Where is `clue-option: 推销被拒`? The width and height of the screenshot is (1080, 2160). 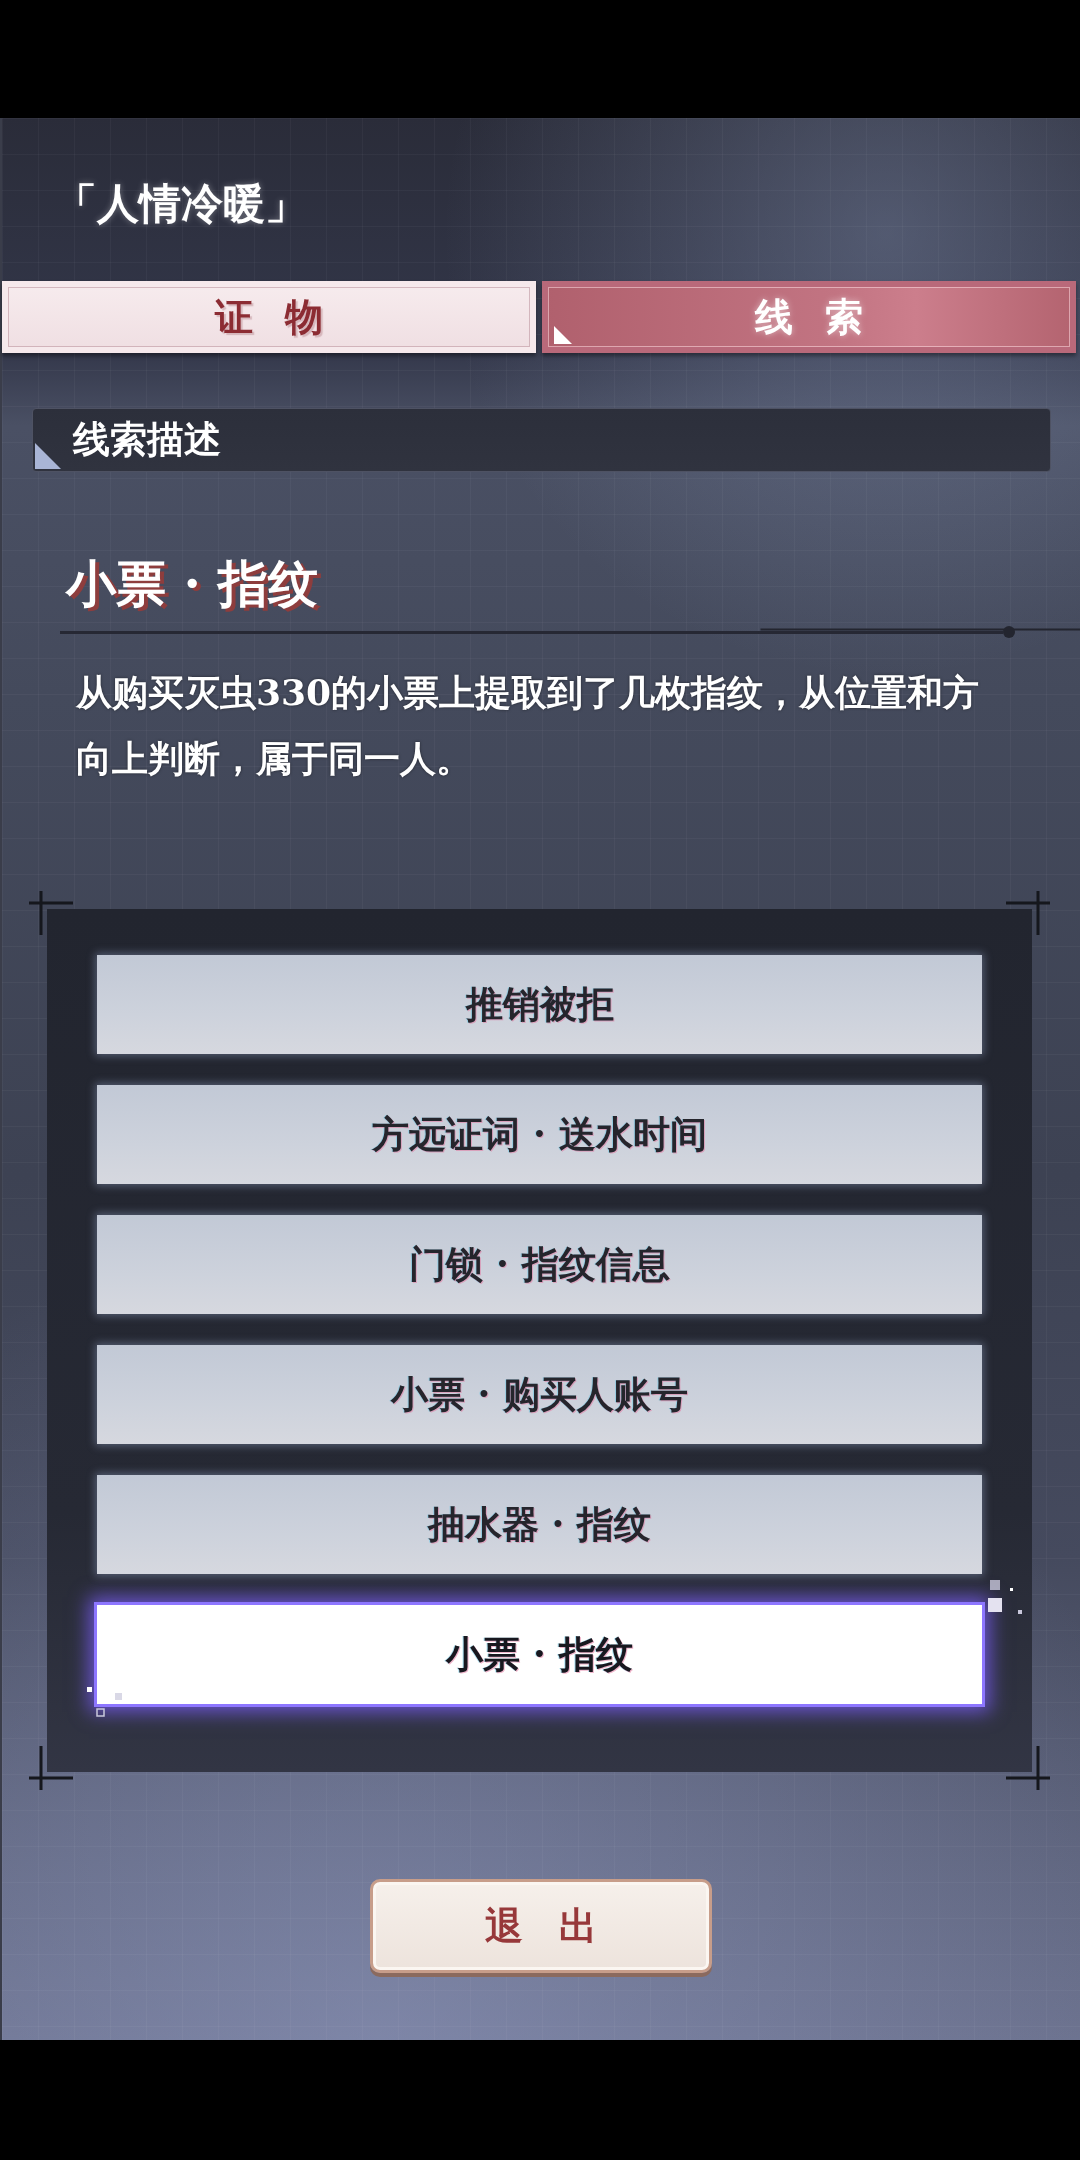 clue-option: 推销被拒 is located at coordinates (539, 1004).